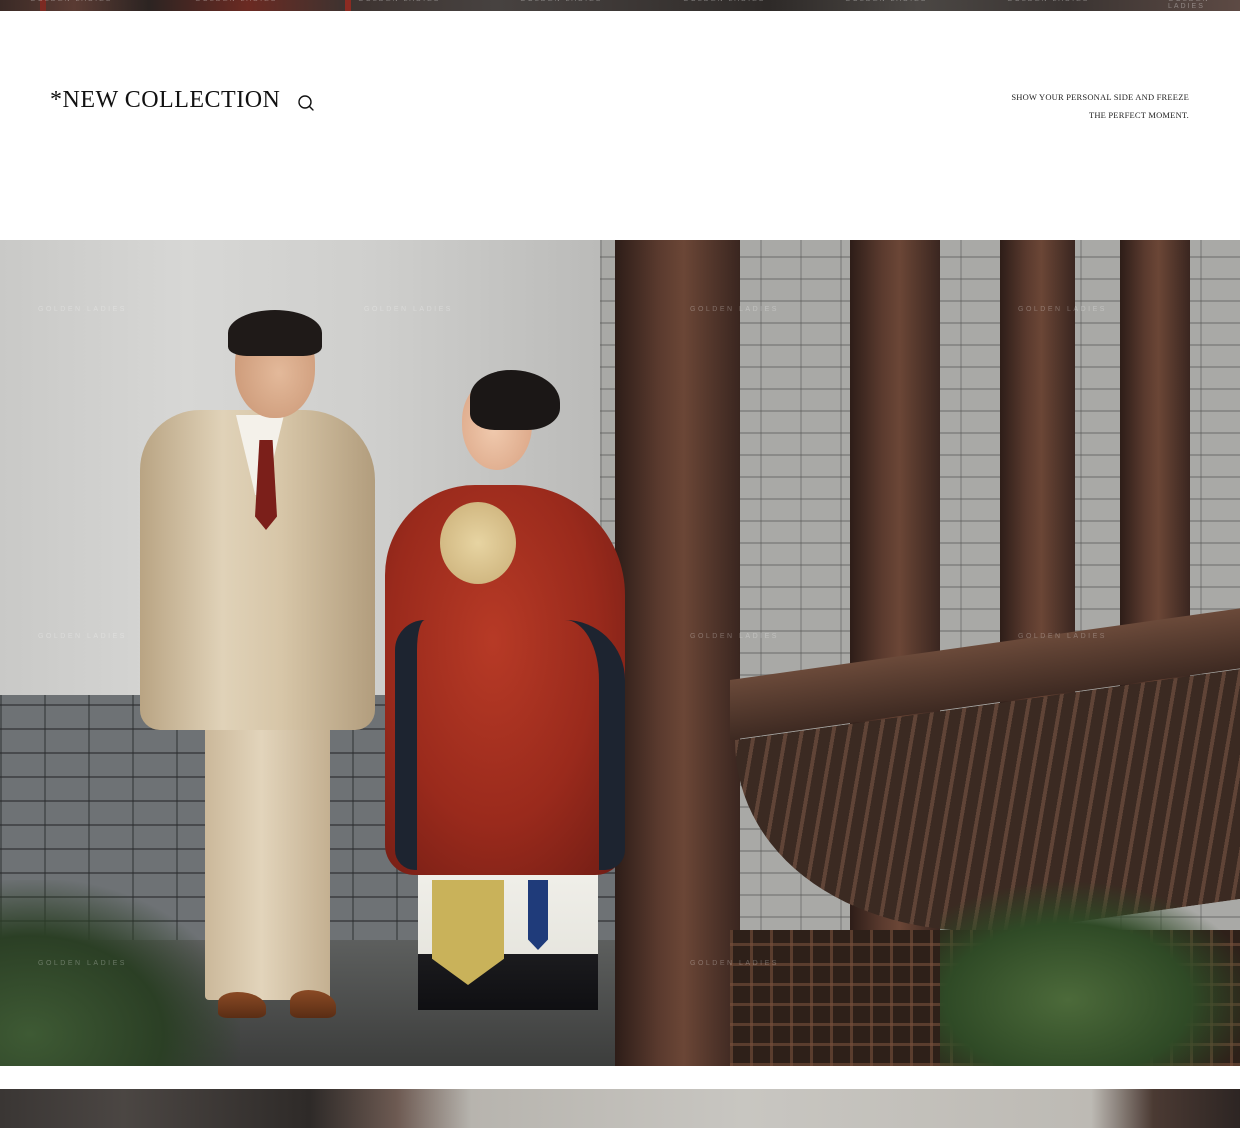 Image resolution: width=1240 pixels, height=1128 pixels. What do you see at coordinates (165, 100) in the screenshot?
I see `collection-title: *NEW COLLECTION` at bounding box center [165, 100].